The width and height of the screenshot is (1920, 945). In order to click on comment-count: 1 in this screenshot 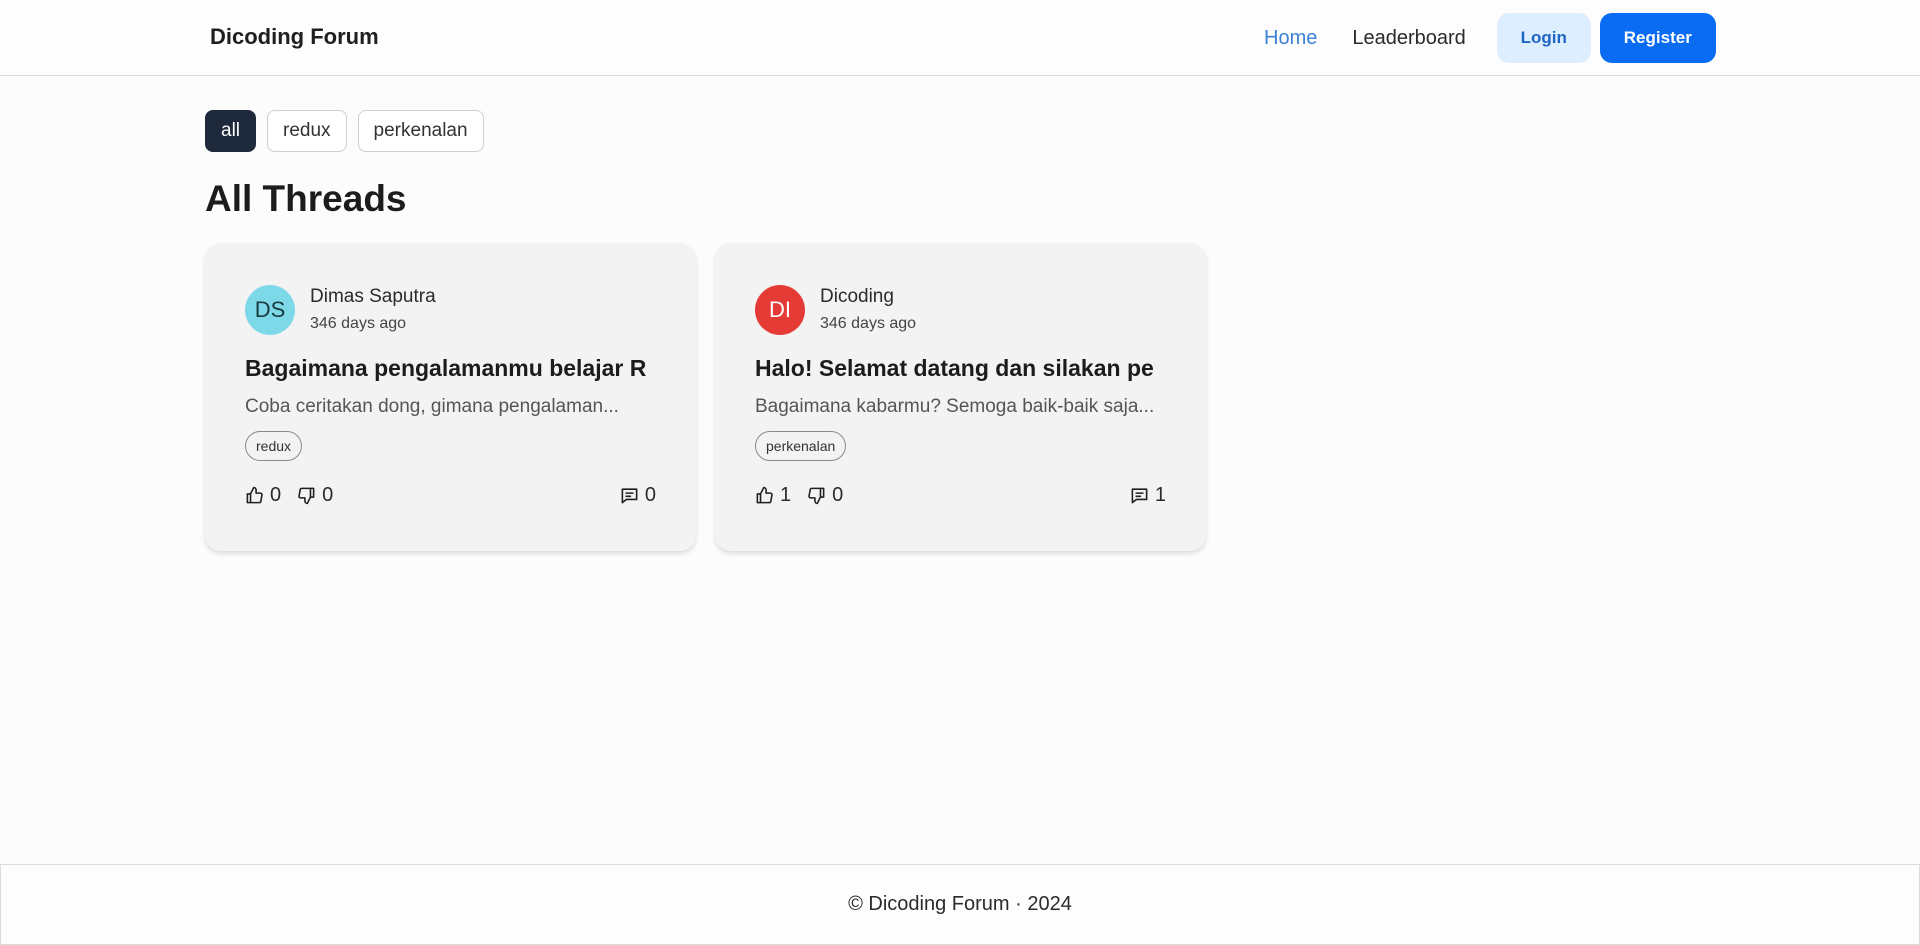, I will do `click(1160, 495)`.